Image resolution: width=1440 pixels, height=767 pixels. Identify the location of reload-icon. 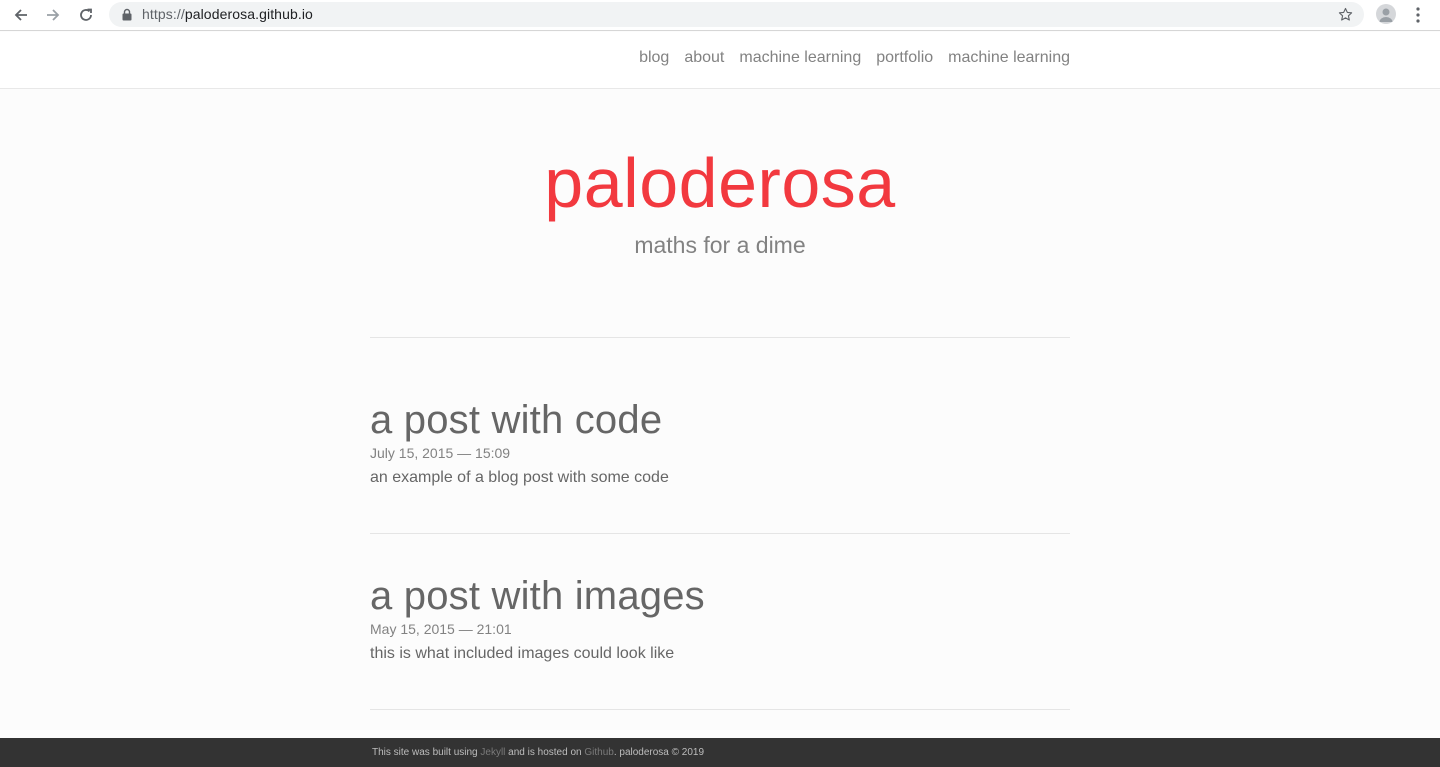
(86, 15).